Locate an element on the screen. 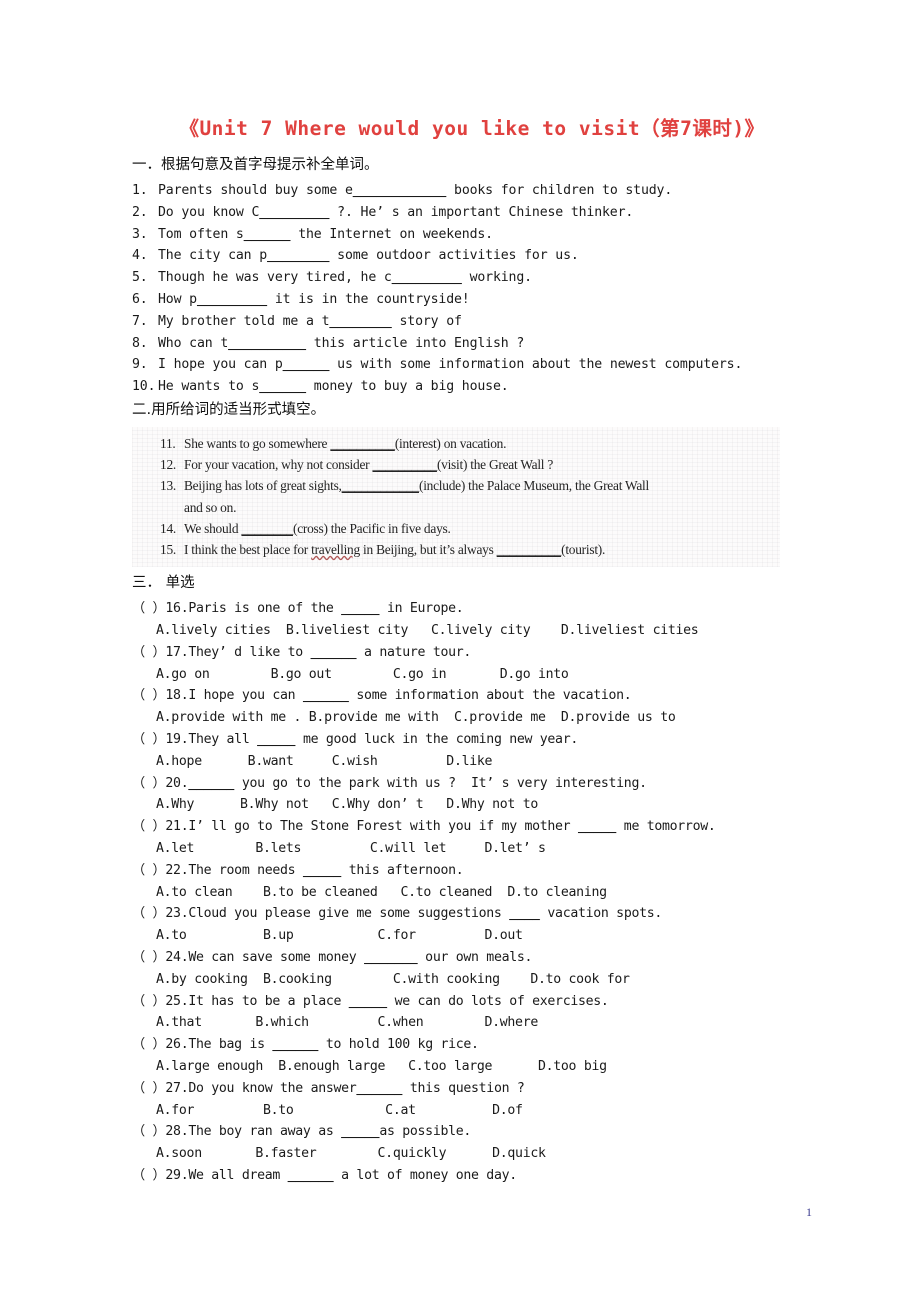  section-two-heading: 二.用所给词的适当形式填空。 is located at coordinates (229, 409).